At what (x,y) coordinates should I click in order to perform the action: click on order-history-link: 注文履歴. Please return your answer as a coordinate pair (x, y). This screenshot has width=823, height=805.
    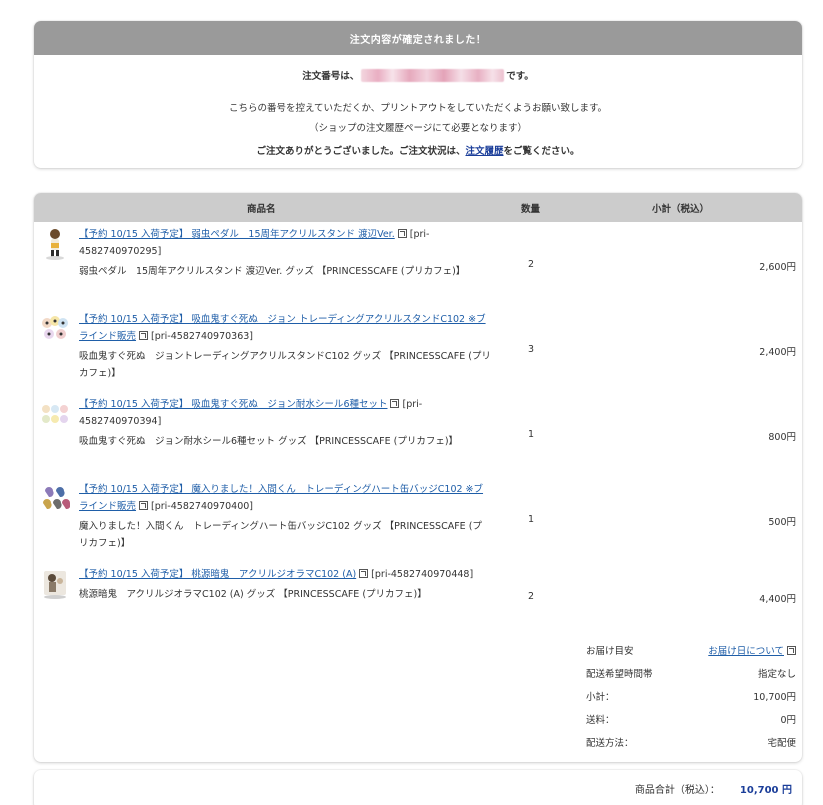
    Looking at the image, I should click on (484, 151).